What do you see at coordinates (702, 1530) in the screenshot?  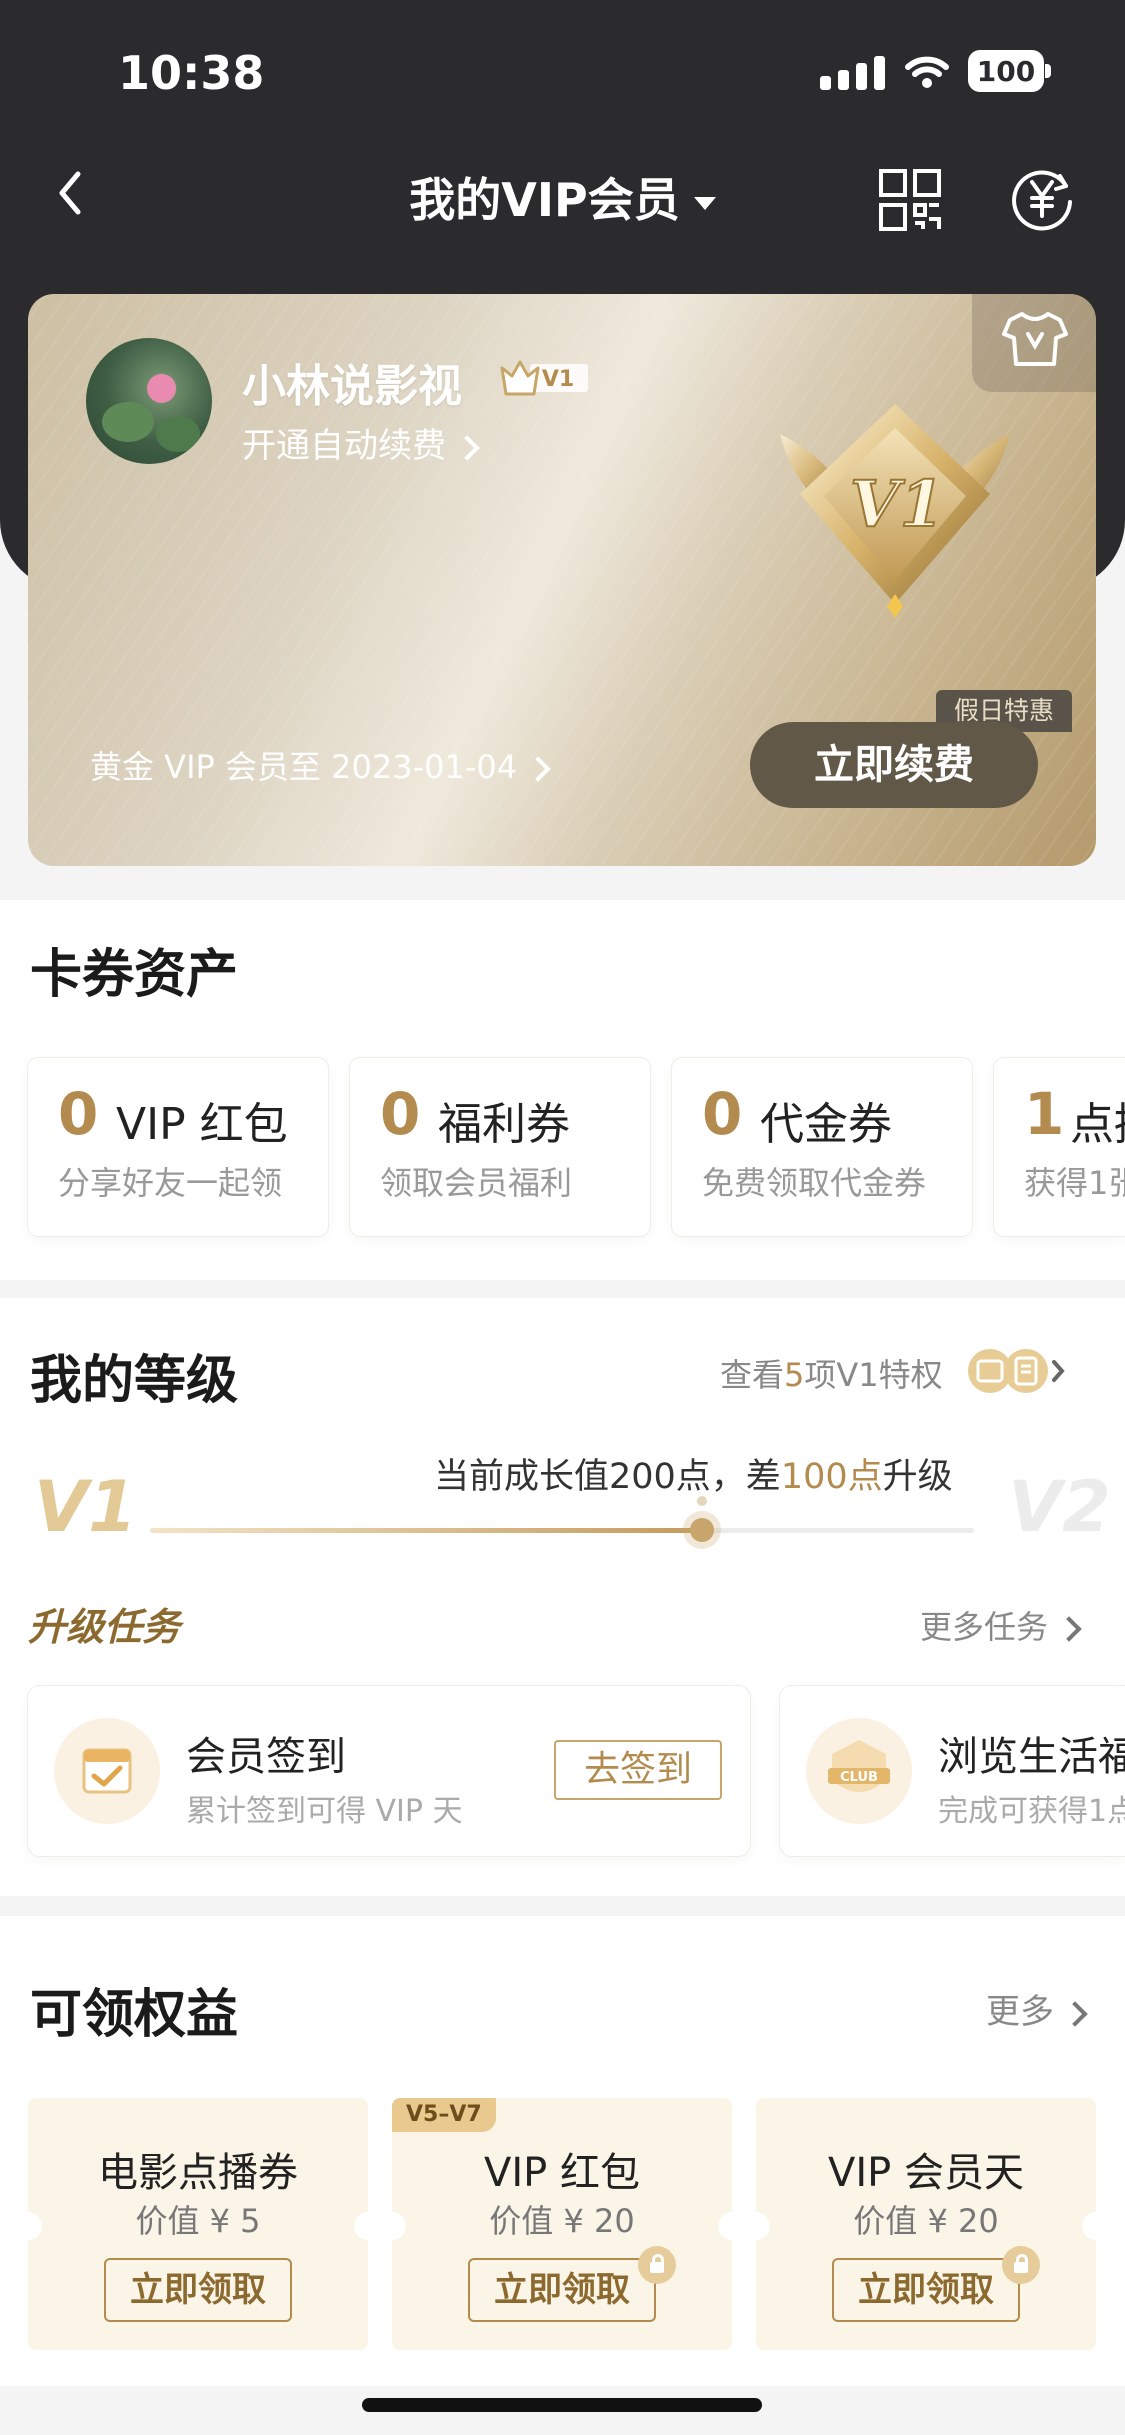 I see `level-progress-knob` at bounding box center [702, 1530].